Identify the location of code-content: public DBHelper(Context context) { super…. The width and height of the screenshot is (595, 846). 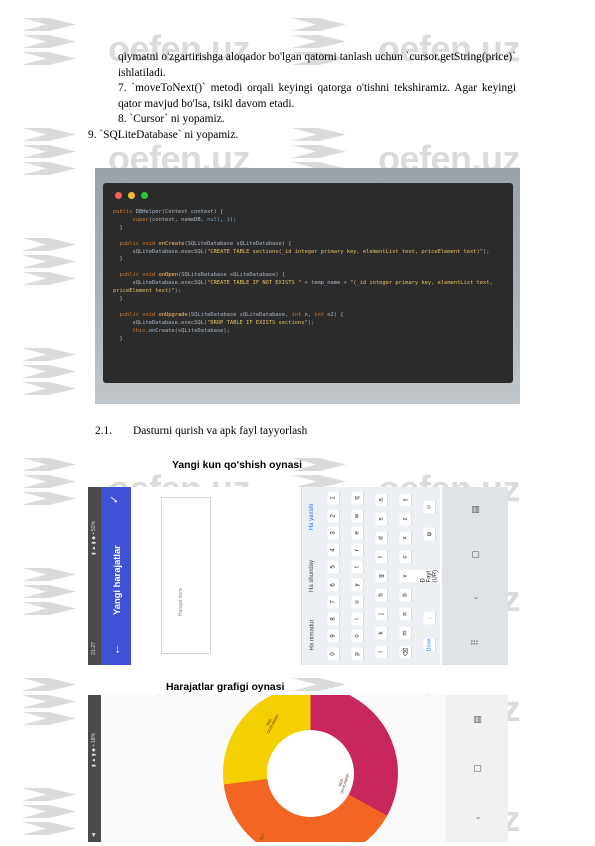
(305, 275).